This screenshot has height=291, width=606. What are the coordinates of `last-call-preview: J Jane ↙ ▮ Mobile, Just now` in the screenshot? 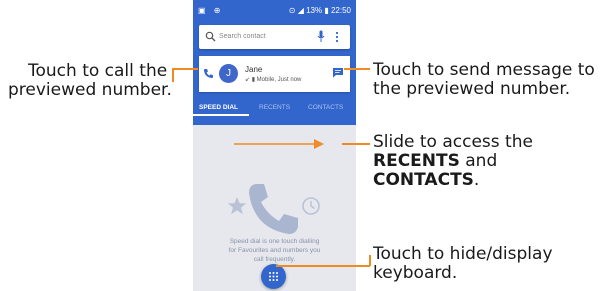 It's located at (274, 74).